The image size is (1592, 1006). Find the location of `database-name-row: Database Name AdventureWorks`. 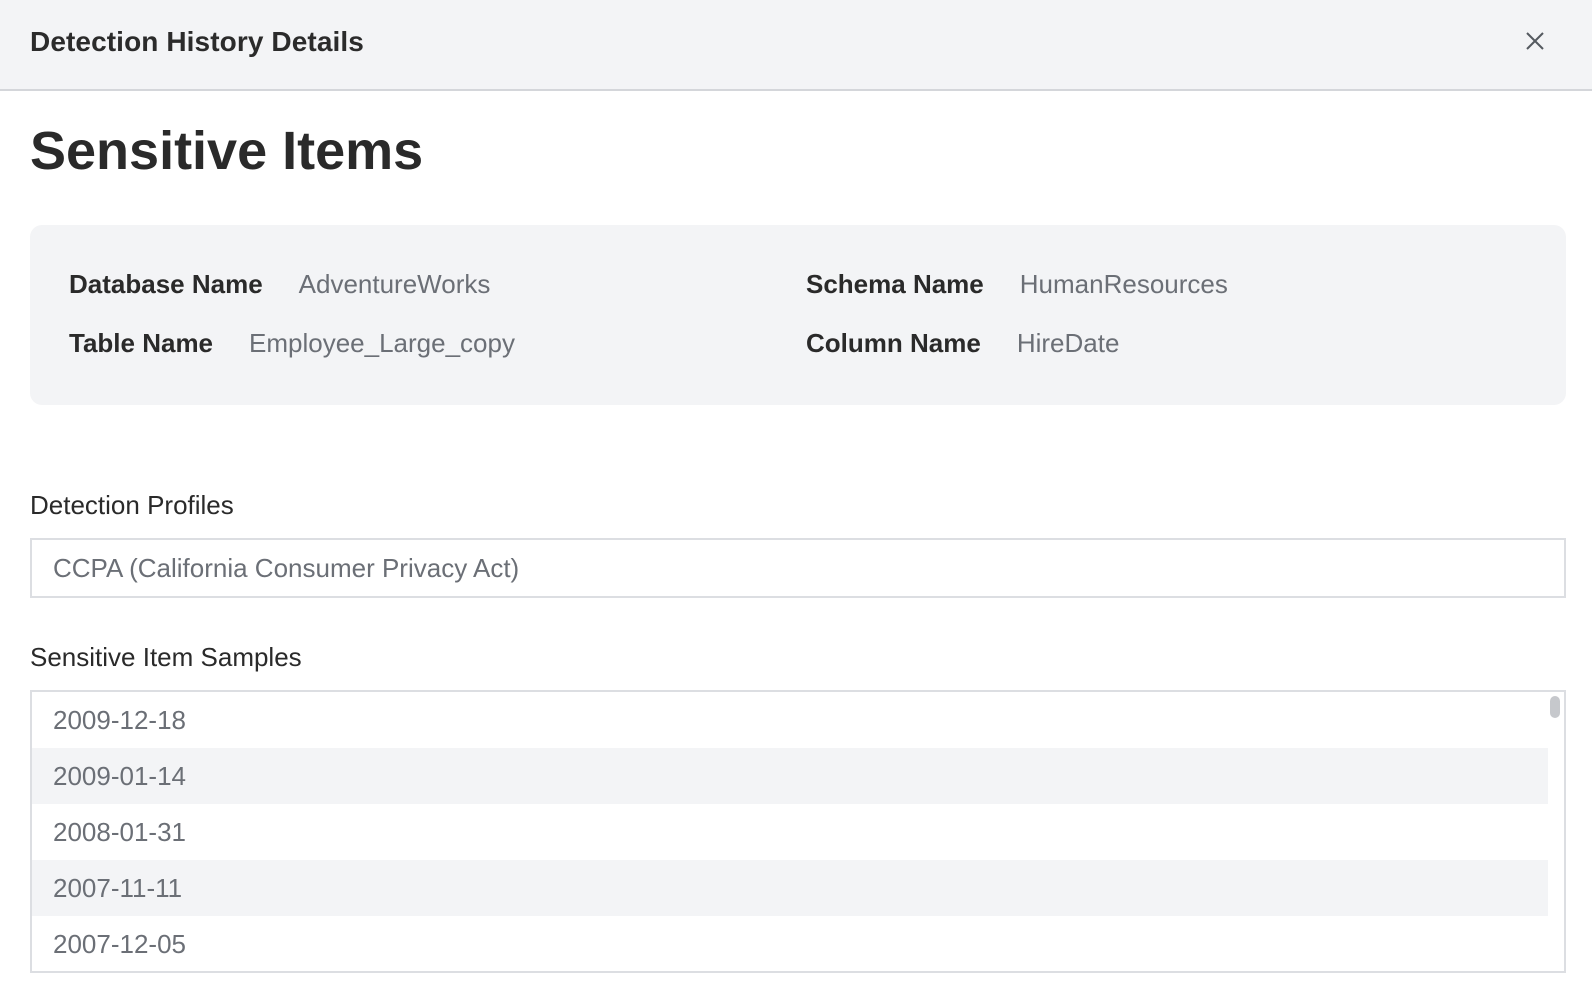

database-name-row: Database Name AdventureWorks is located at coordinates (279, 284).